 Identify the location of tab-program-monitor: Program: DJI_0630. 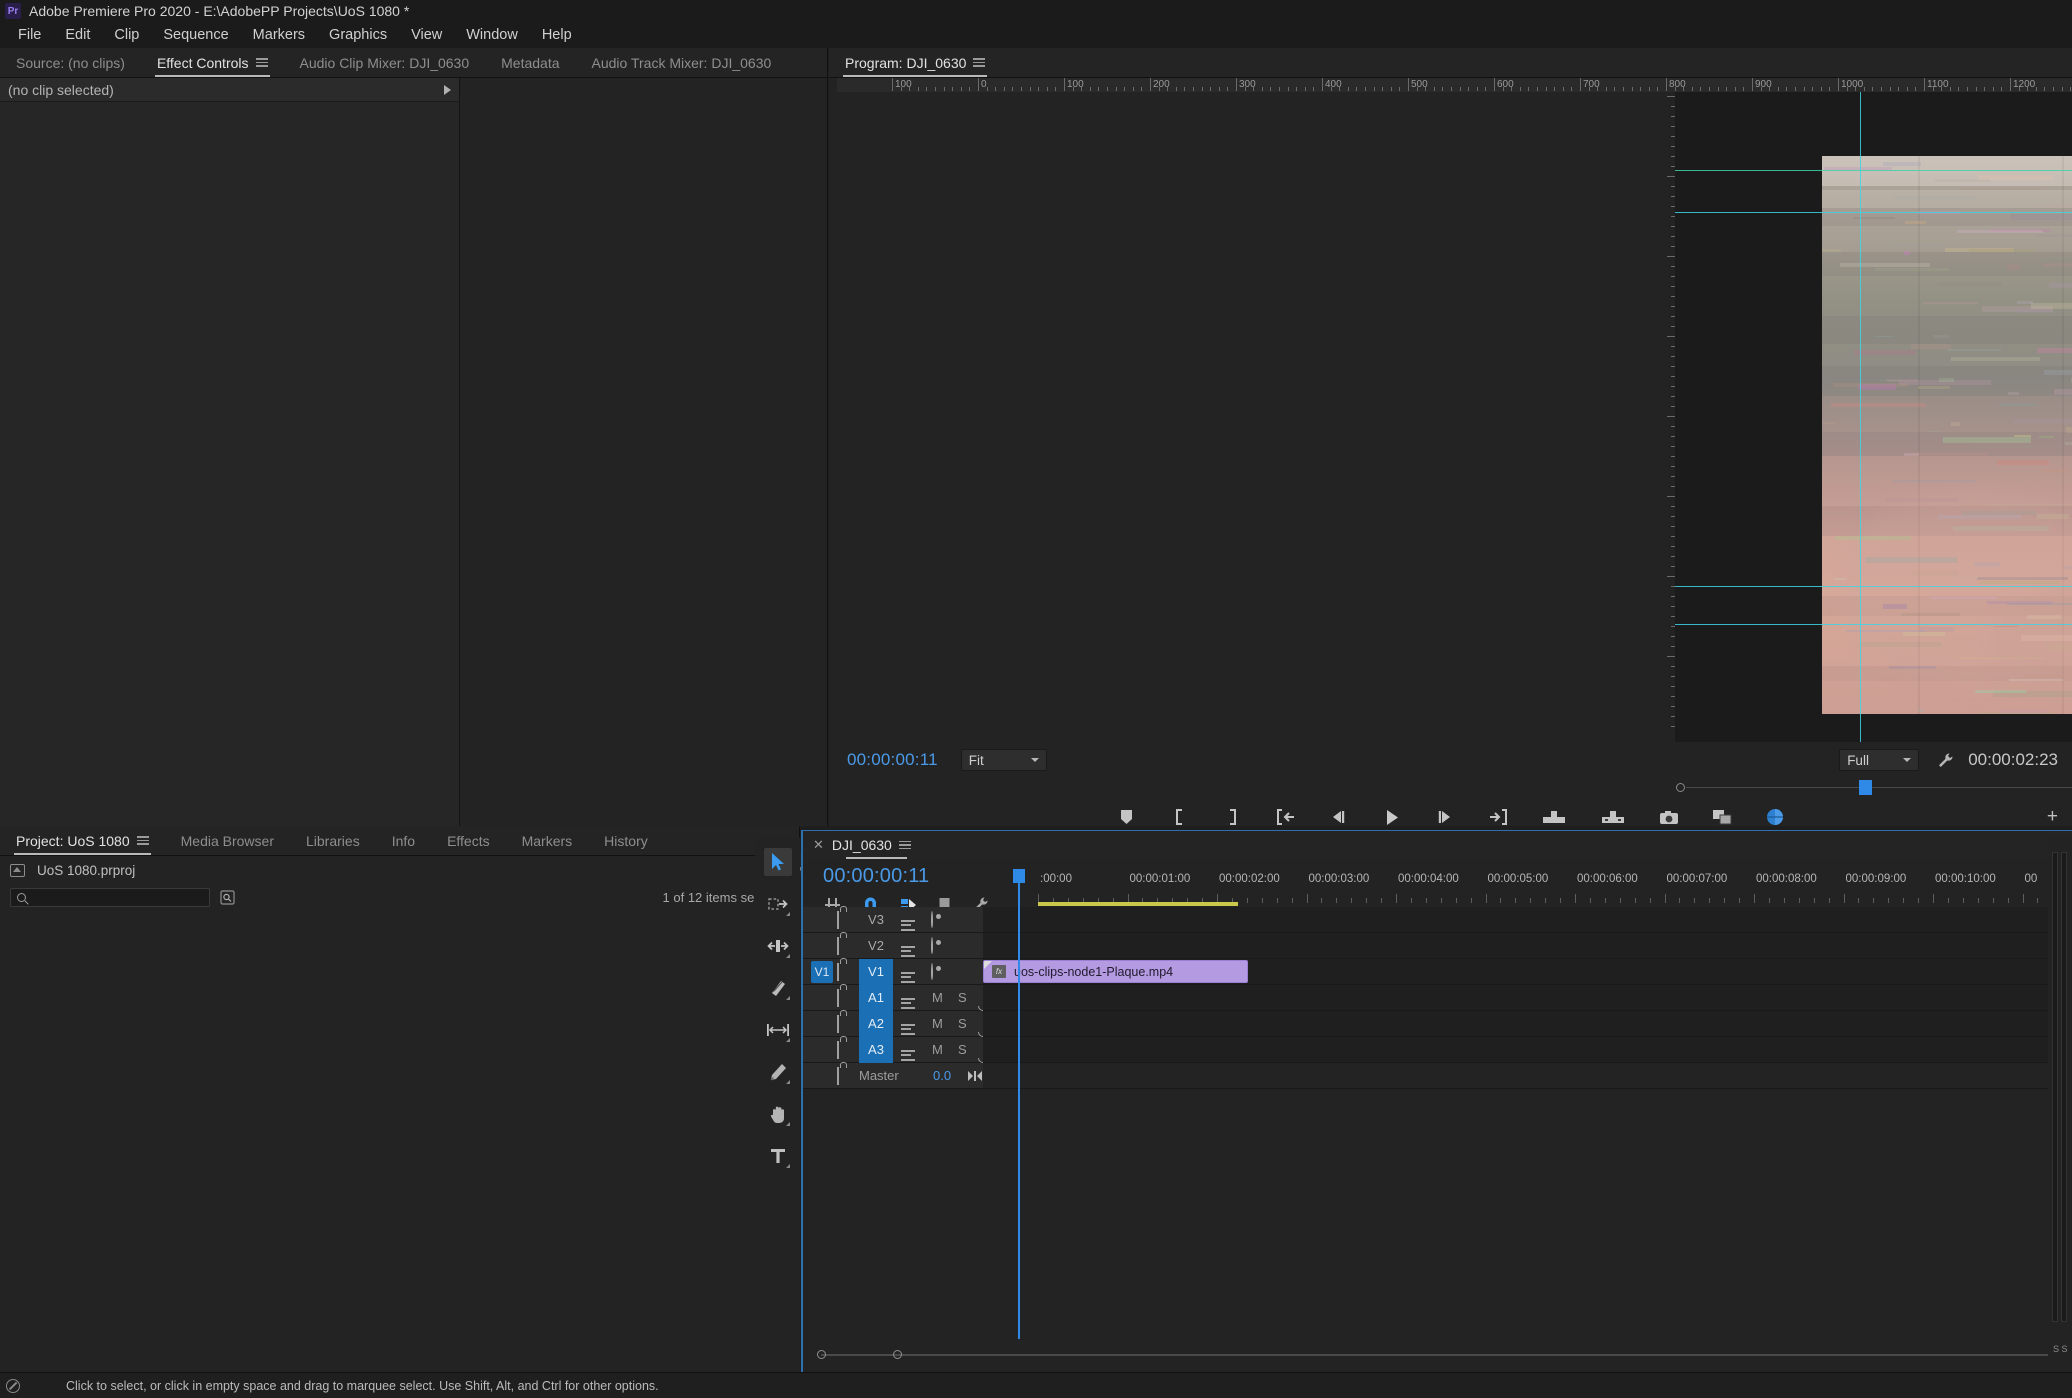
(915, 62).